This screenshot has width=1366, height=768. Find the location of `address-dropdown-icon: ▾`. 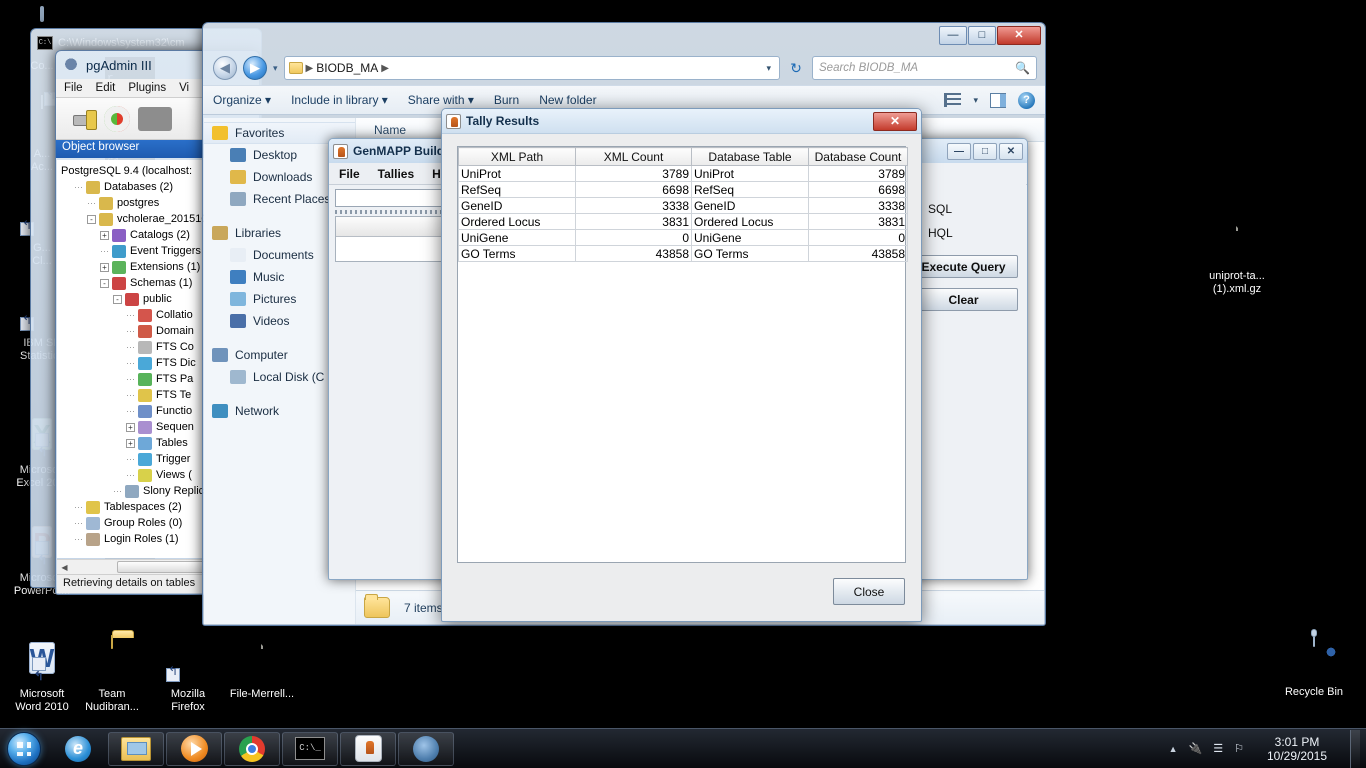

address-dropdown-icon: ▾ is located at coordinates (770, 68).